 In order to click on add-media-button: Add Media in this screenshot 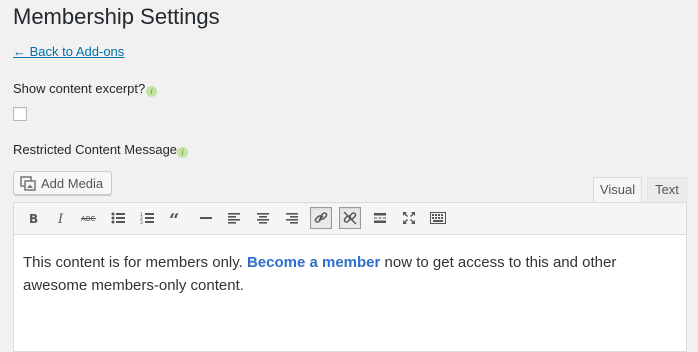, I will do `click(63, 183)`.